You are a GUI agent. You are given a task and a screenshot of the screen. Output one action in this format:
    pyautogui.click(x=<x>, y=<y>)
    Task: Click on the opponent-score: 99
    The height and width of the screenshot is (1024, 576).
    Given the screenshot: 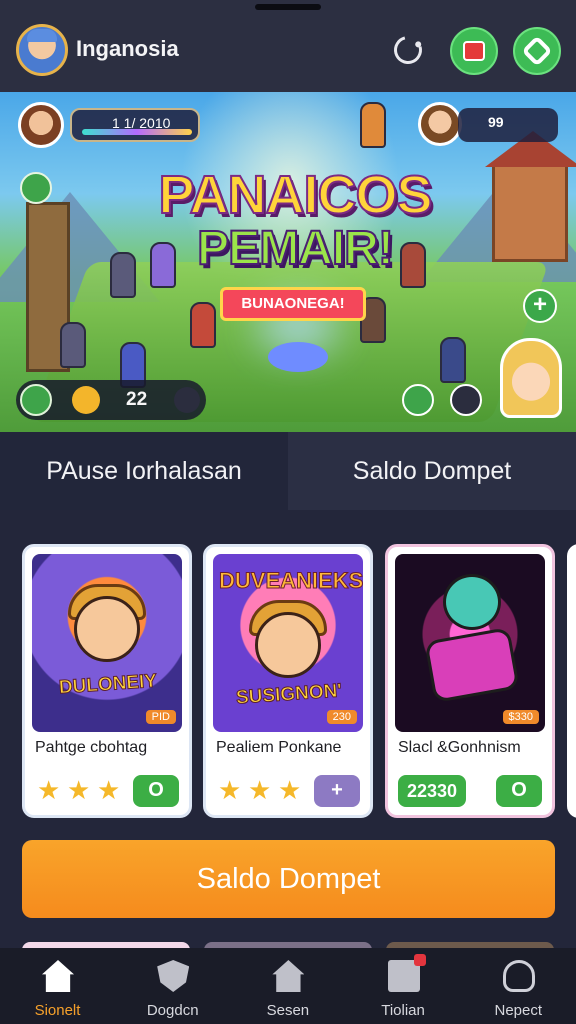 What is the action you would take?
    pyautogui.click(x=496, y=122)
    